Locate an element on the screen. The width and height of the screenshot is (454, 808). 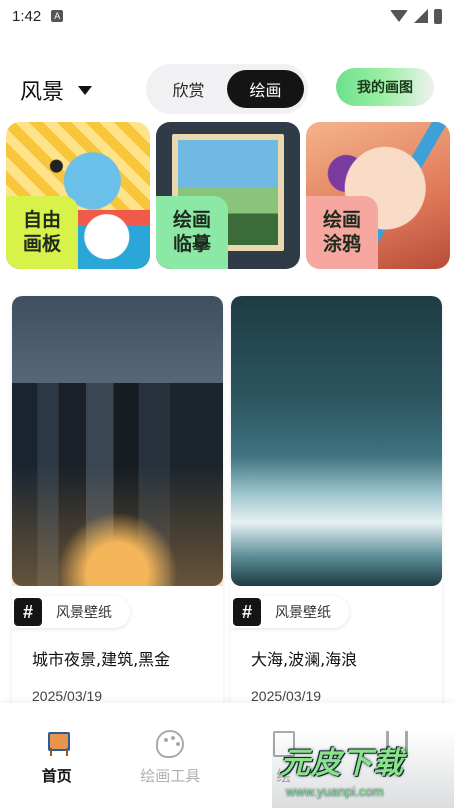
nav-more is located at coordinates (397, 755).